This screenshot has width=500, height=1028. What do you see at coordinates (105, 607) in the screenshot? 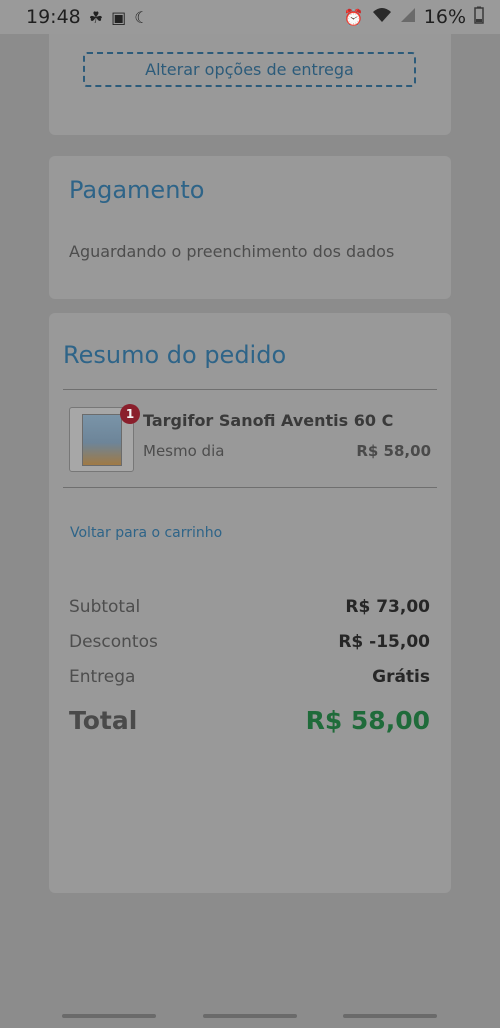
I see `subtotal-label: Subtotal` at bounding box center [105, 607].